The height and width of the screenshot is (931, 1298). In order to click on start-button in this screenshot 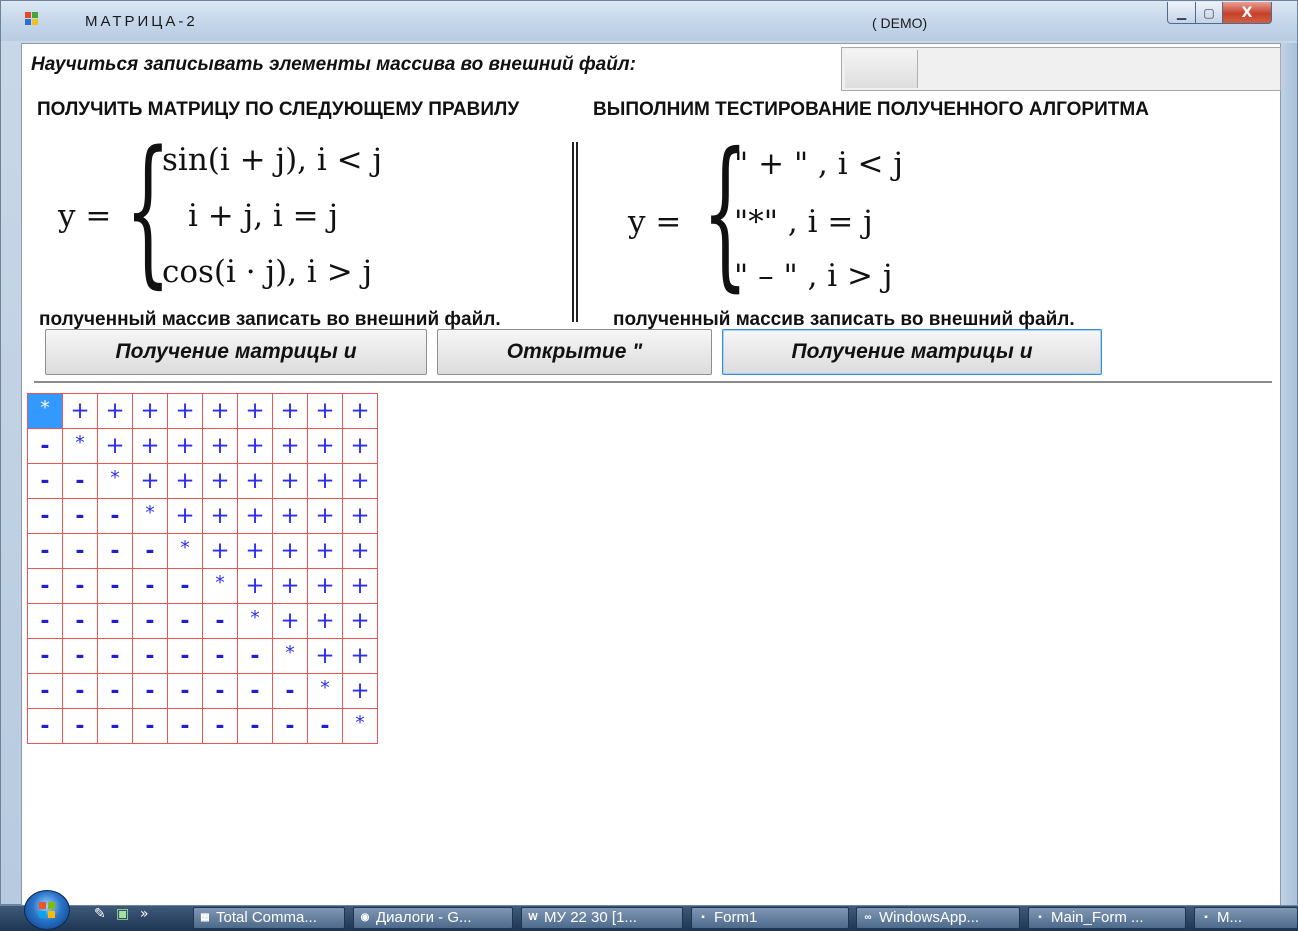, I will do `click(47, 910)`.